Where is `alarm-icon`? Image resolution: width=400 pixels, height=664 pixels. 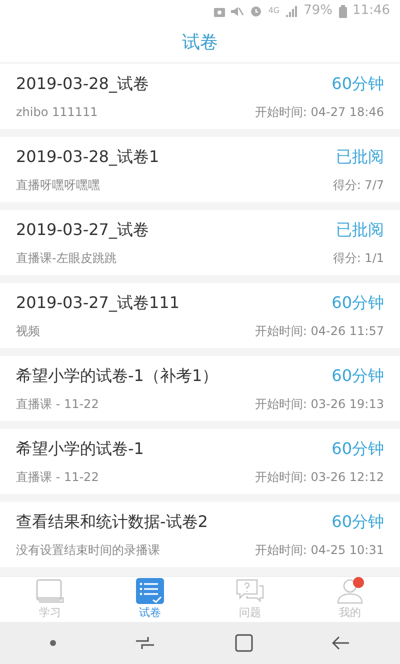 alarm-icon is located at coordinates (256, 11).